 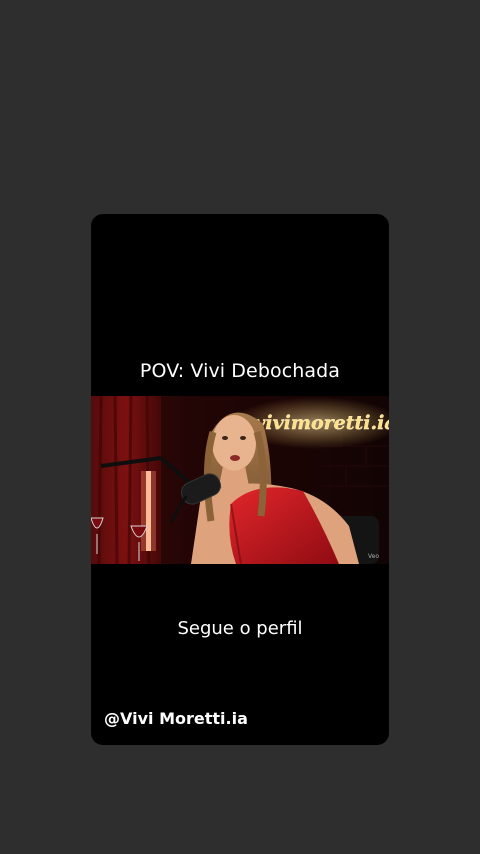 I want to click on caption-top: POV: Vivi Debochada, so click(x=240, y=371).